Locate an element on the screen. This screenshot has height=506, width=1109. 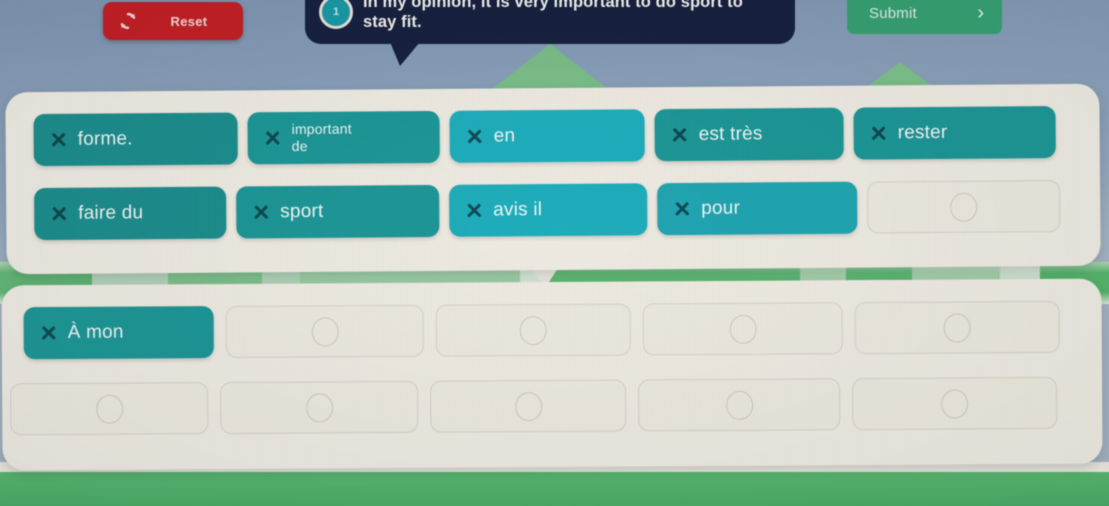
word-tile: À mon is located at coordinates (118, 333).